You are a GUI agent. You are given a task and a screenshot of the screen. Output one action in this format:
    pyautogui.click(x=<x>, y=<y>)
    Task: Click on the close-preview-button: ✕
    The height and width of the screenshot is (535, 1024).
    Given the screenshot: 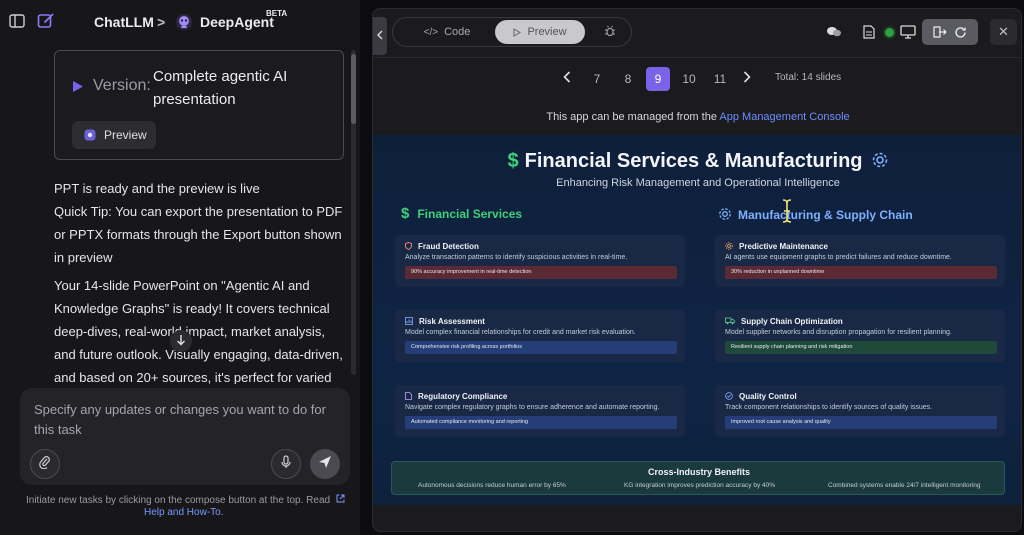 What is the action you would take?
    pyautogui.click(x=1003, y=32)
    